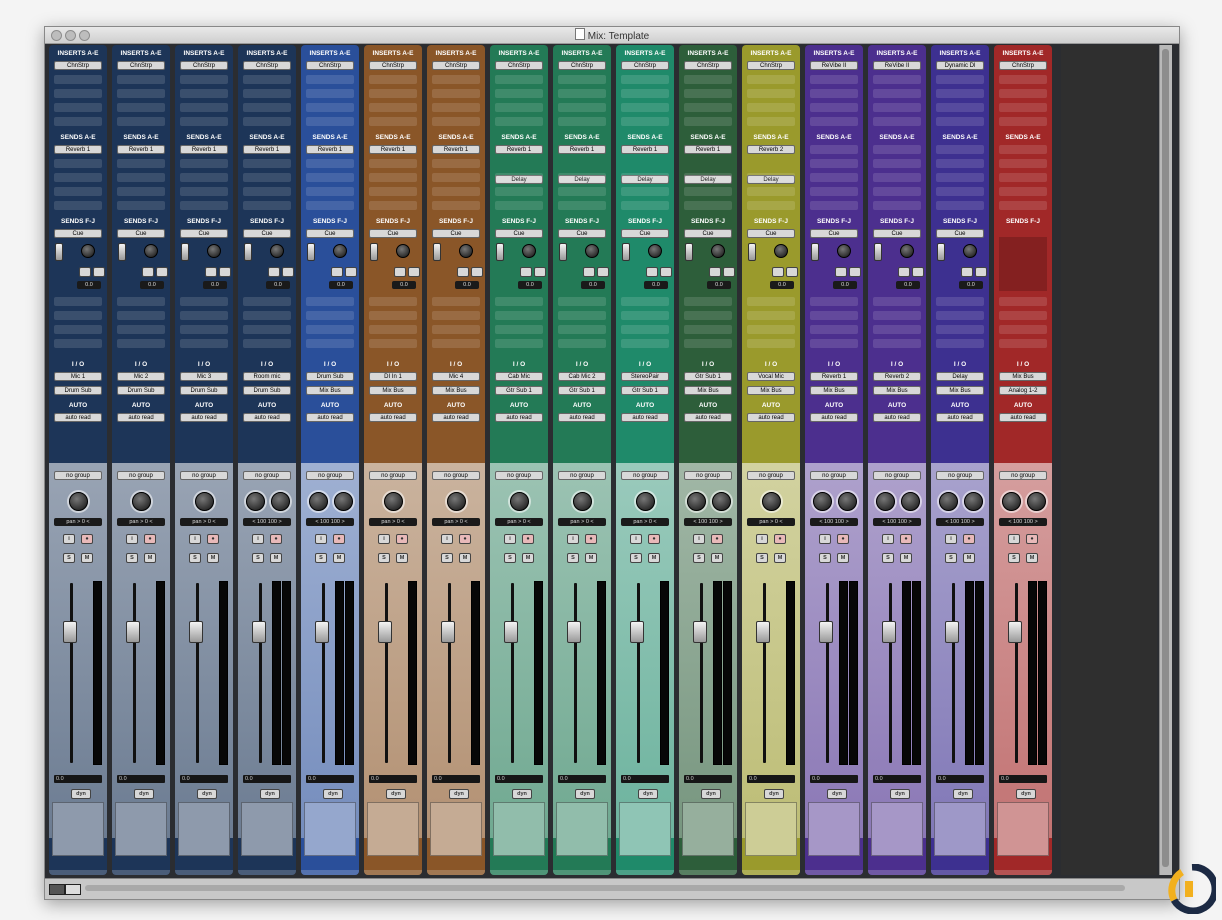  I want to click on insert-slot: Dynamic Dl, so click(960, 65).